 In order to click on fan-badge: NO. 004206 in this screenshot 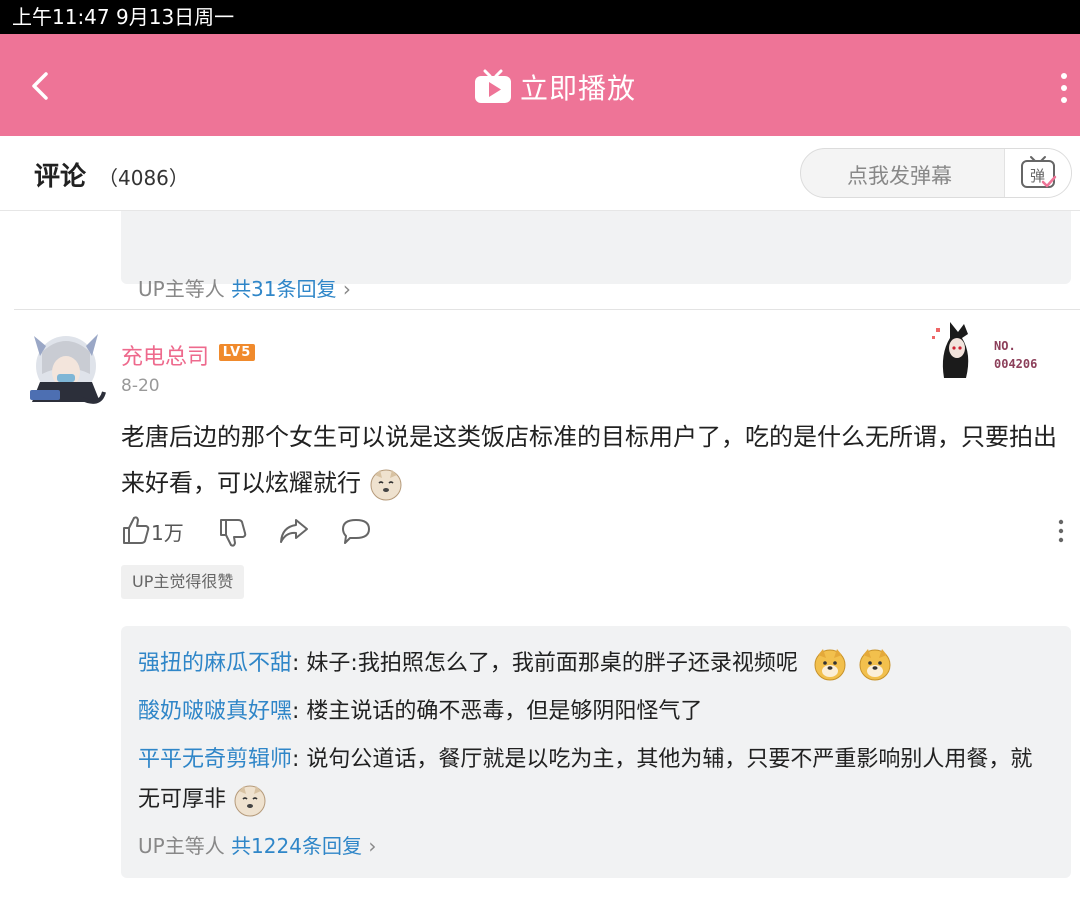, I will do `click(984, 350)`.